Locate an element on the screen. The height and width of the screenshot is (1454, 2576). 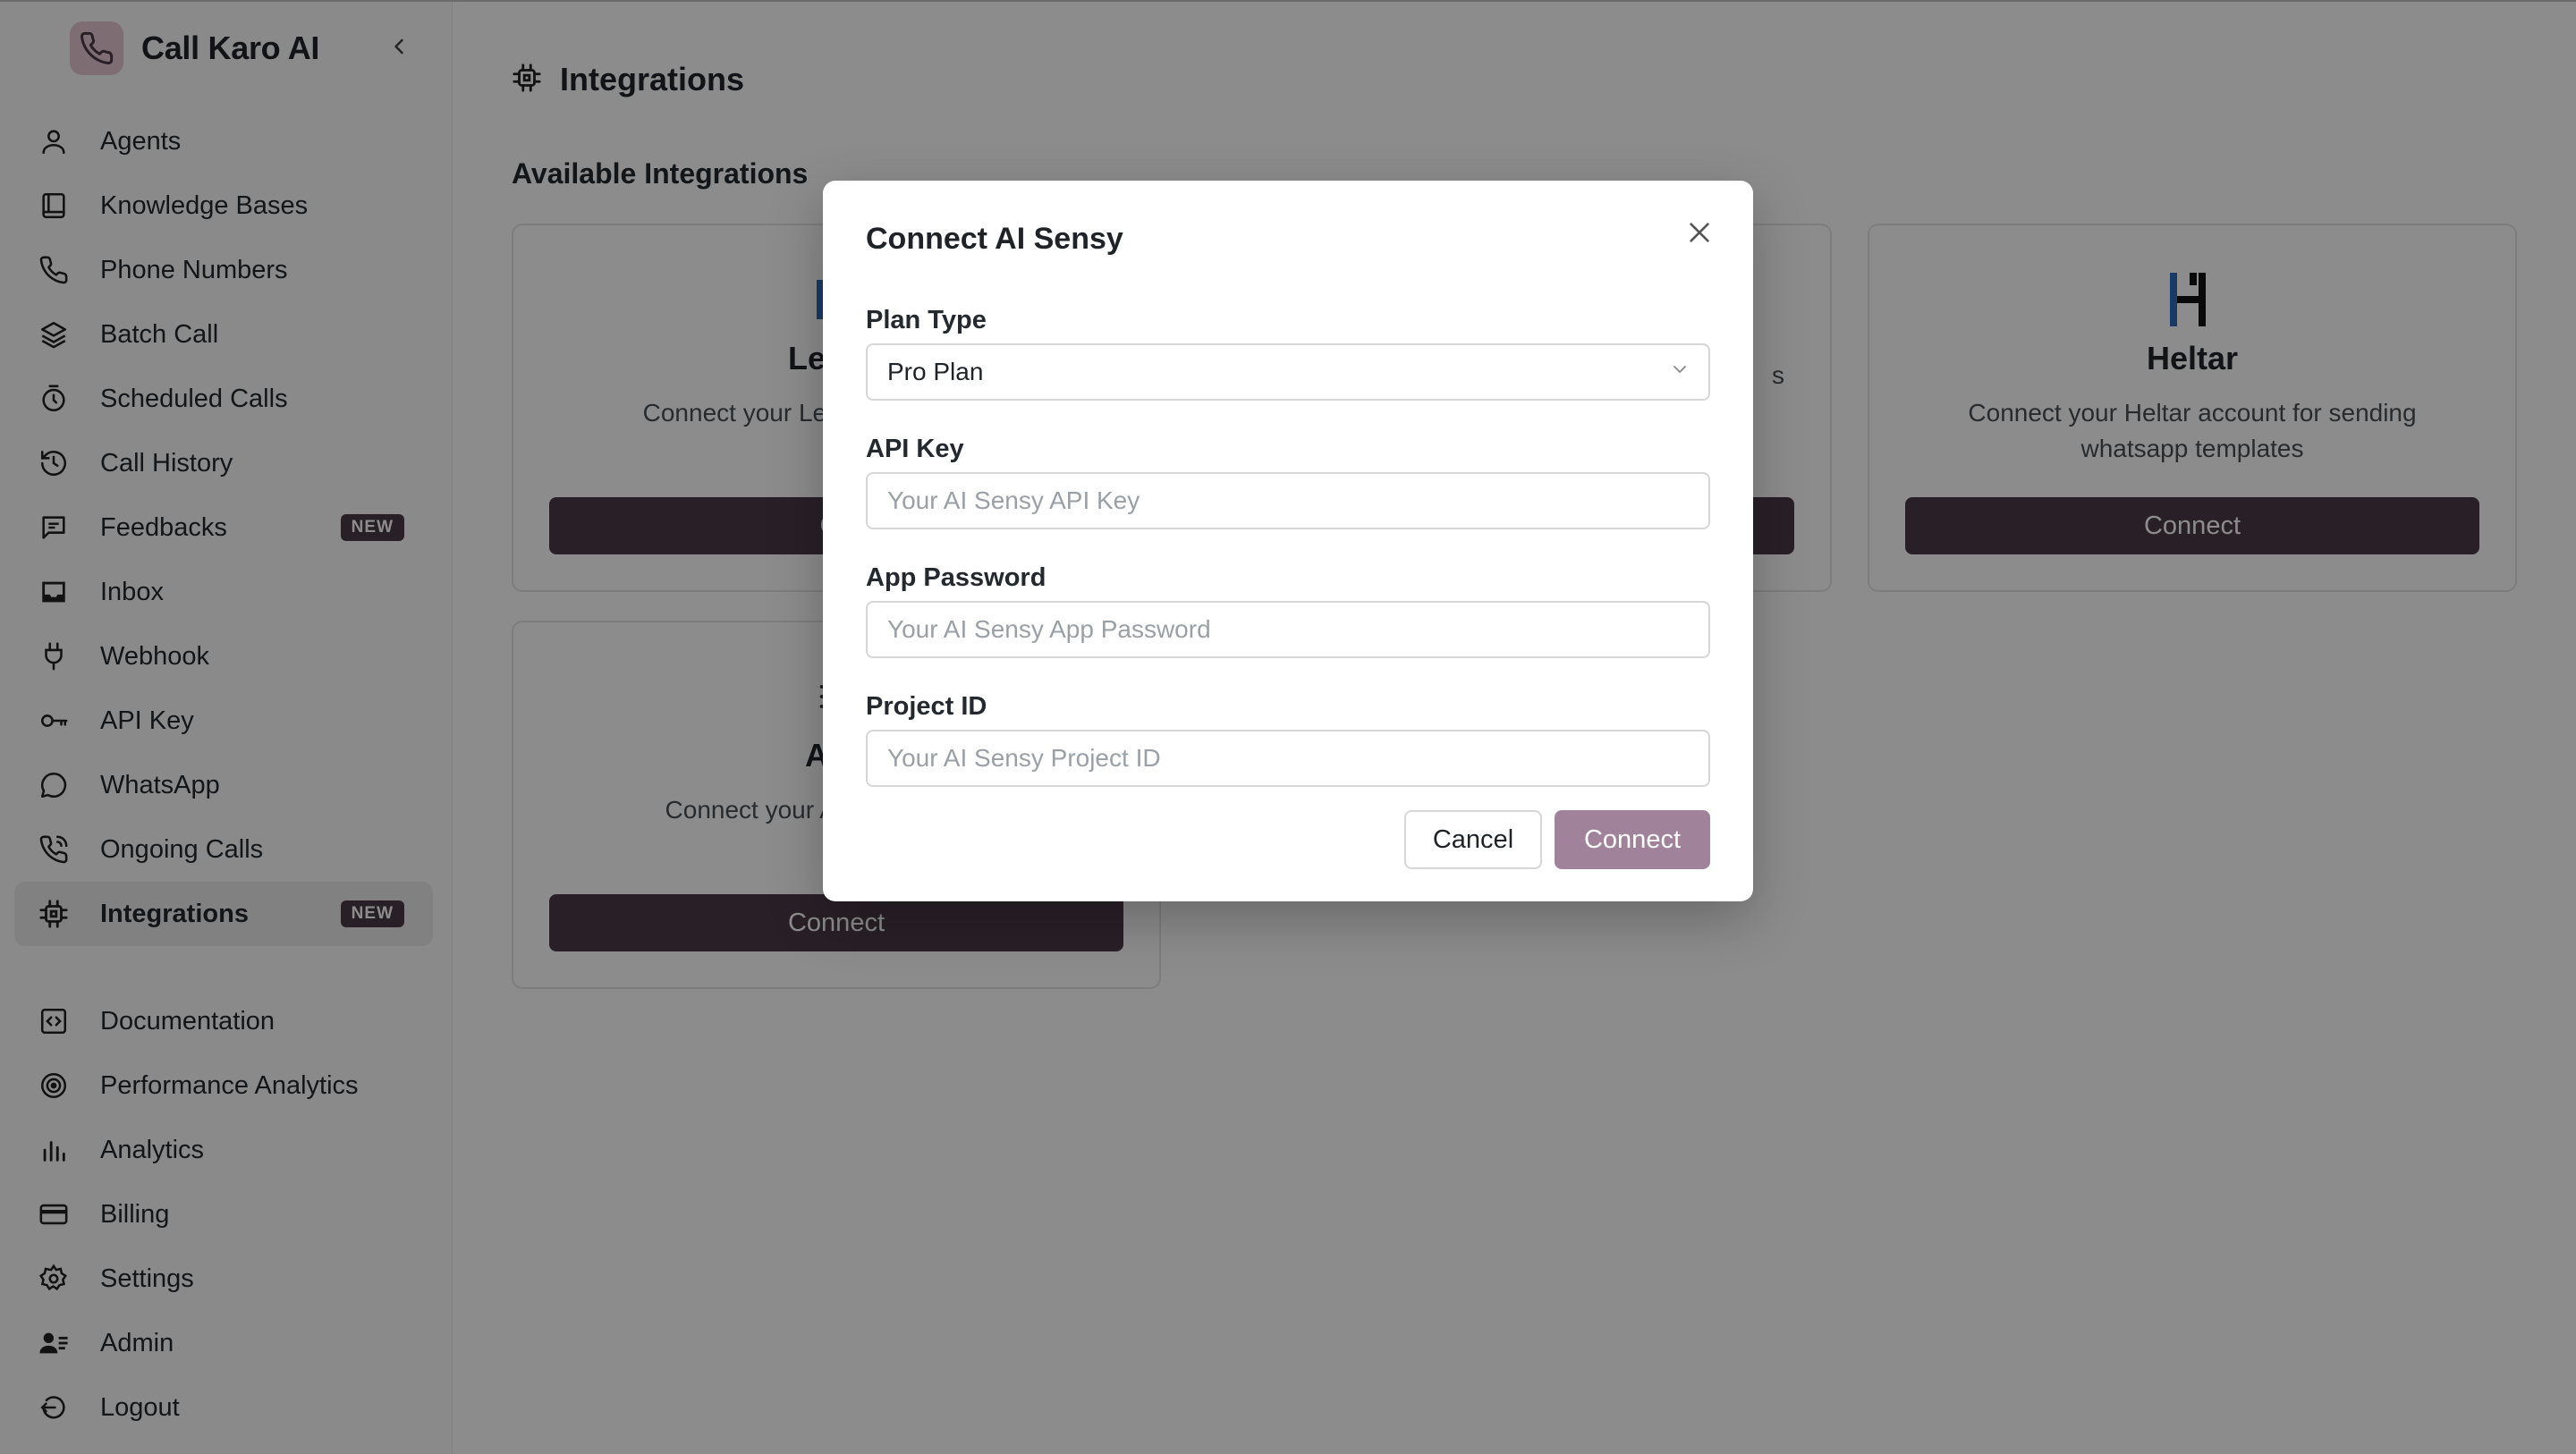
app-password-input is located at coordinates (1288, 630).